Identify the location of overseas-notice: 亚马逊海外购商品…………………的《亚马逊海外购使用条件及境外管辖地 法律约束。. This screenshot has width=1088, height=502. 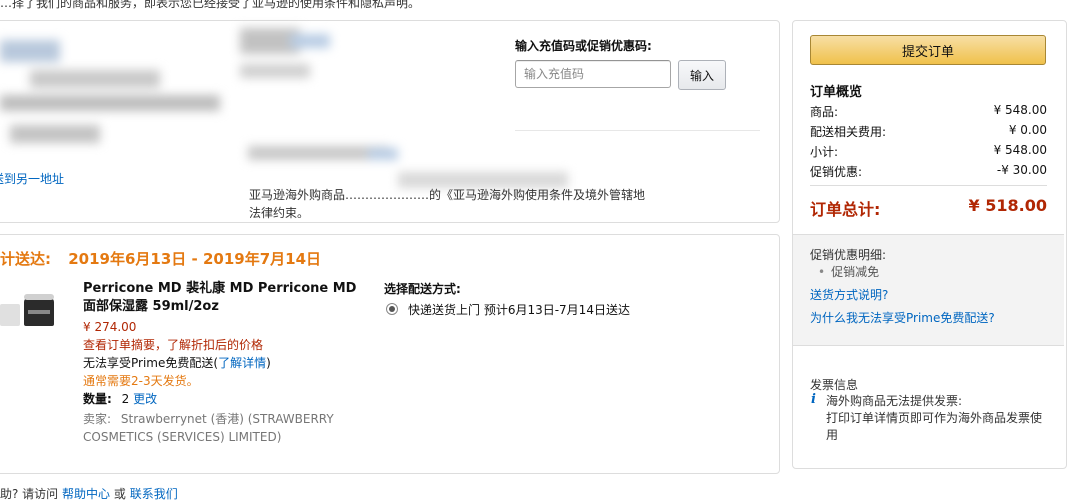
(509, 204).